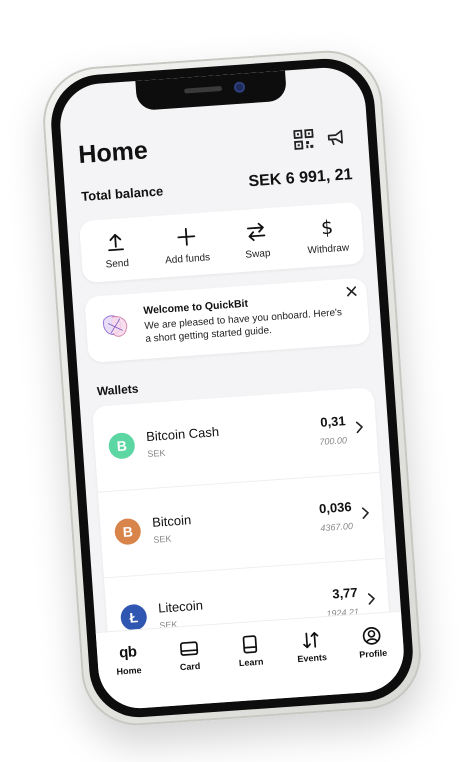 This screenshot has width=462, height=762. Describe the element at coordinates (121, 445) in the screenshot. I see `bitcoin-cash-icon: B` at that location.